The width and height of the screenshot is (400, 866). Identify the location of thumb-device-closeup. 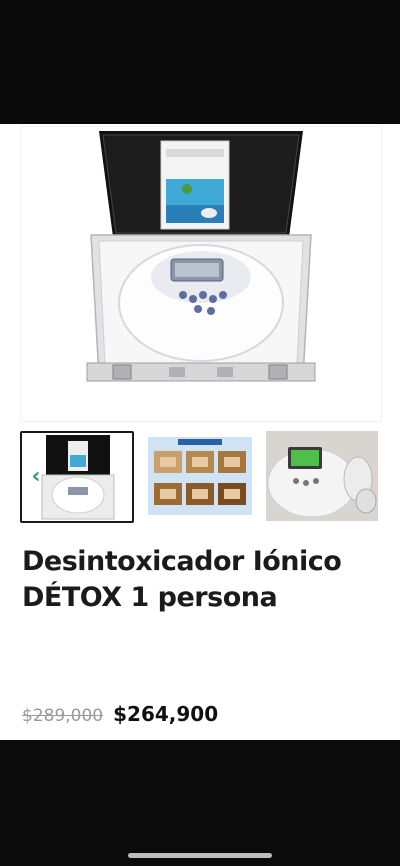
(322, 476).